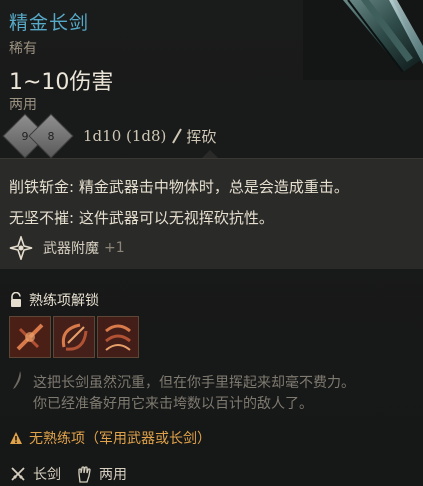  Describe the element at coordinates (173, 404) in the screenshot. I see `flavor-line-2: 你已经准备好用它来击垮数以百计的敌人了。` at that location.